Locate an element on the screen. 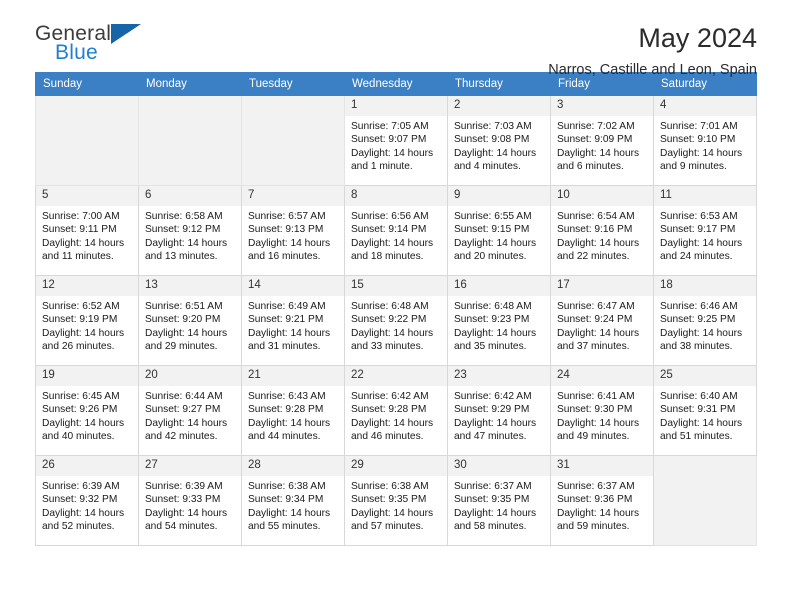 This screenshot has width=792, height=612. sunset-time: Sunset: 9:31 PM is located at coordinates (698, 410).